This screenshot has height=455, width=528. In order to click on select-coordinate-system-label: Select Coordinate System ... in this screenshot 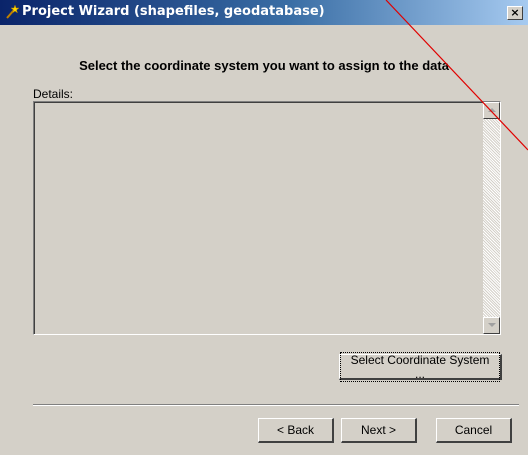, I will do `click(420, 366)`.